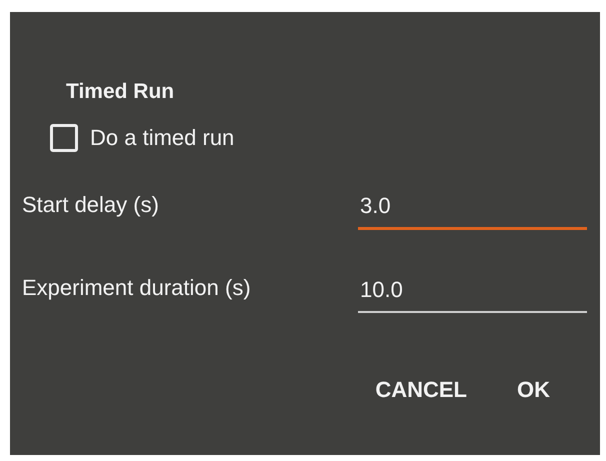 The image size is (606, 461). I want to click on dialog-title: Timed Run, so click(121, 92).